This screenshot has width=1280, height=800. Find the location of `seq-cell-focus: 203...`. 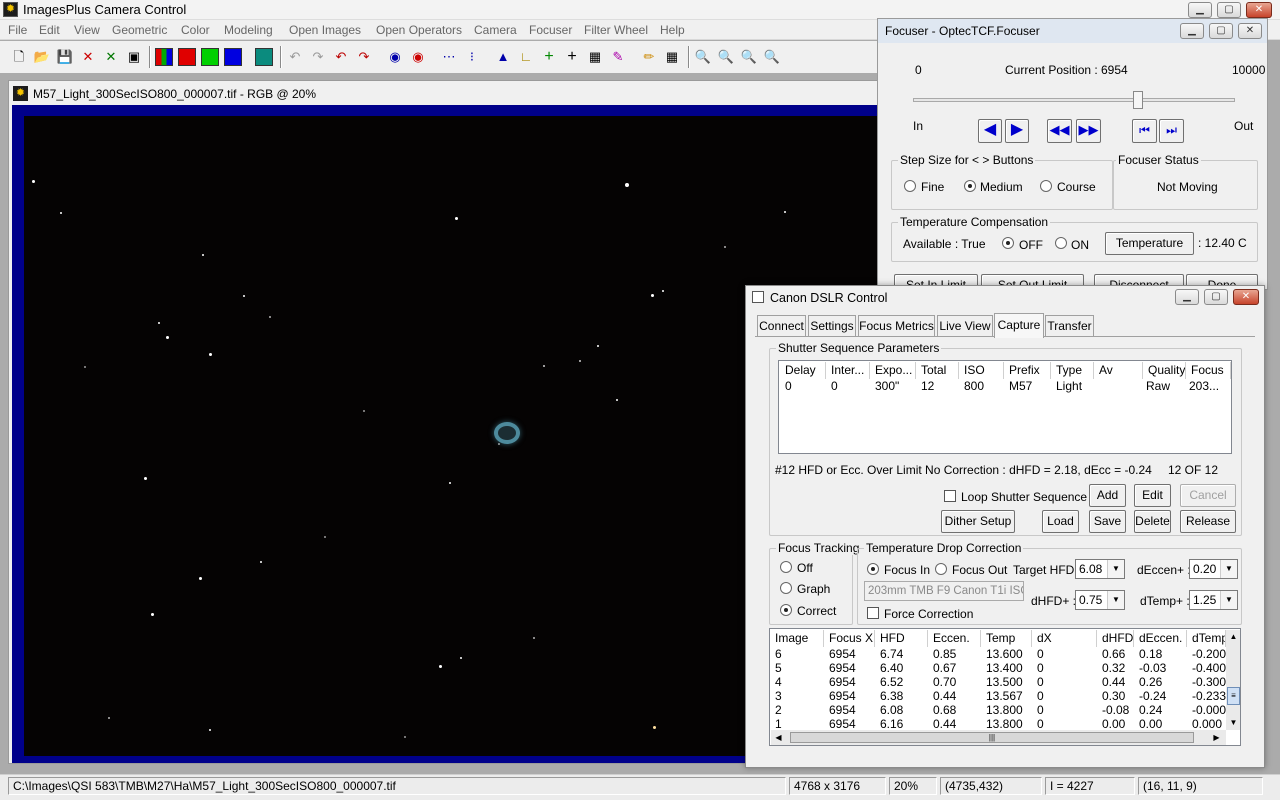

seq-cell-focus: 203... is located at coordinates (1204, 386).